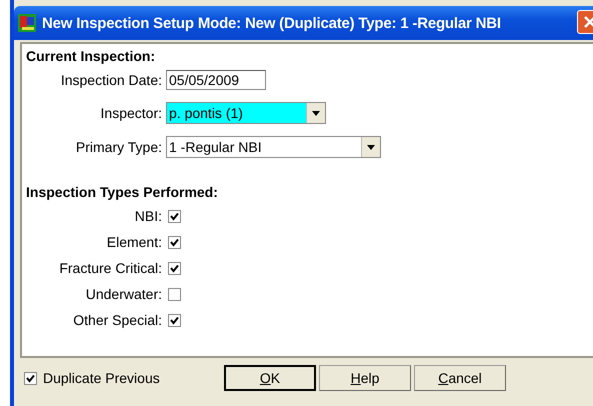  Describe the element at coordinates (122, 192) in the screenshot. I see `section-heading: Inspection Types Performed:` at that location.